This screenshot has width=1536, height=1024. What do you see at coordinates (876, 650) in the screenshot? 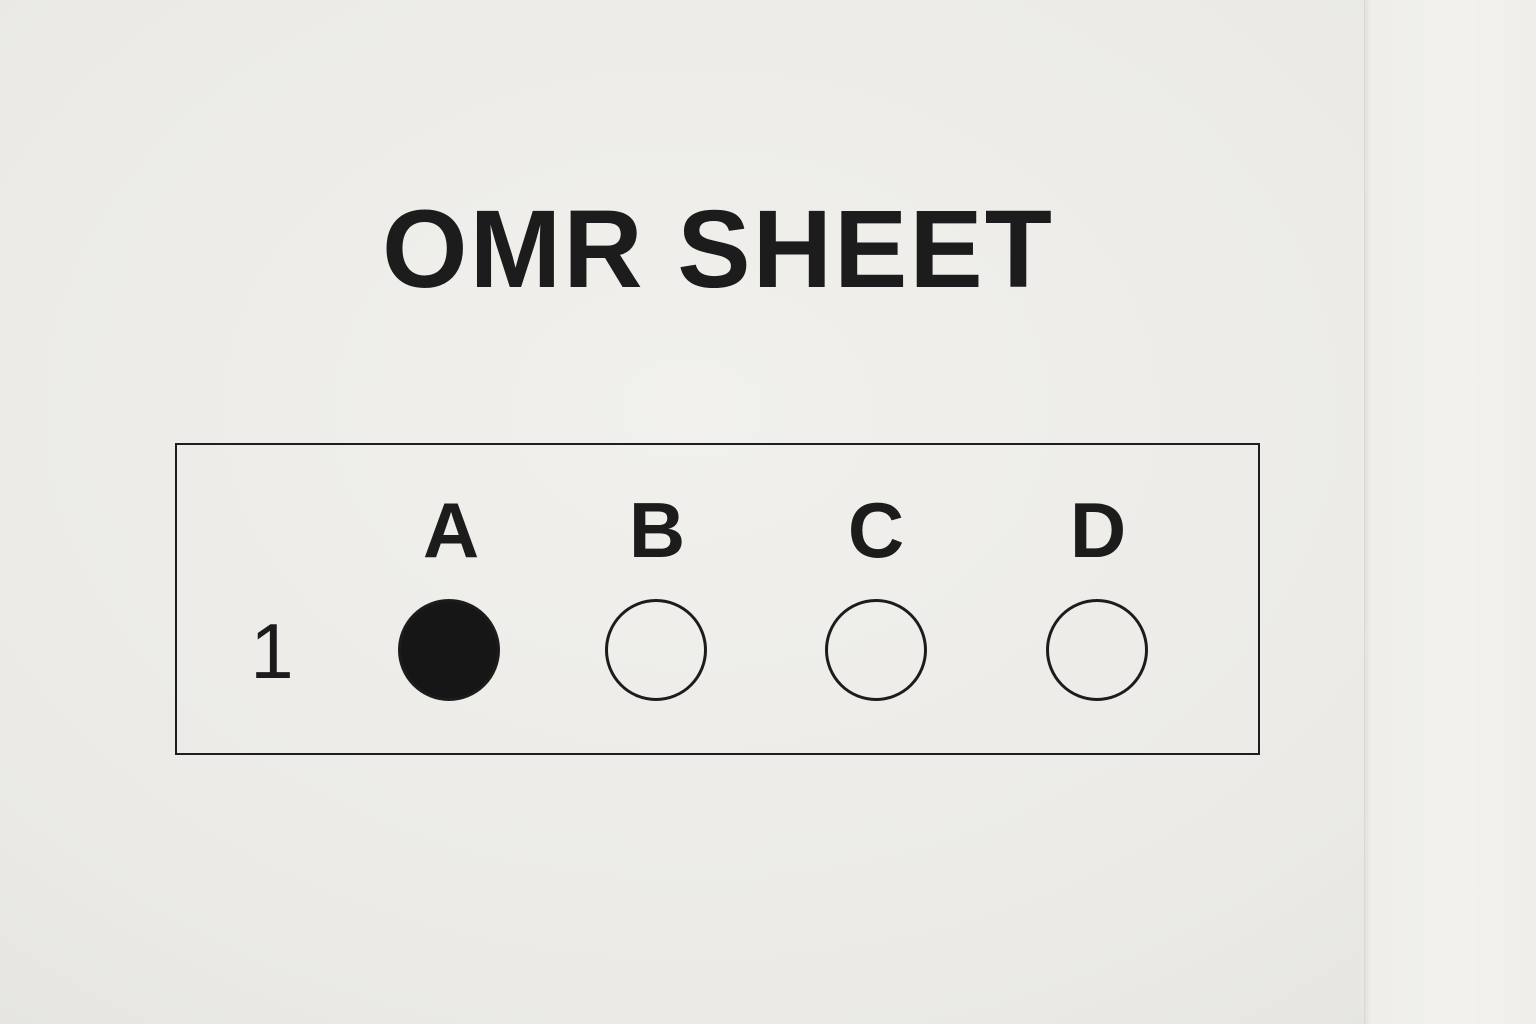
I see `answer-bubble-c` at bounding box center [876, 650].